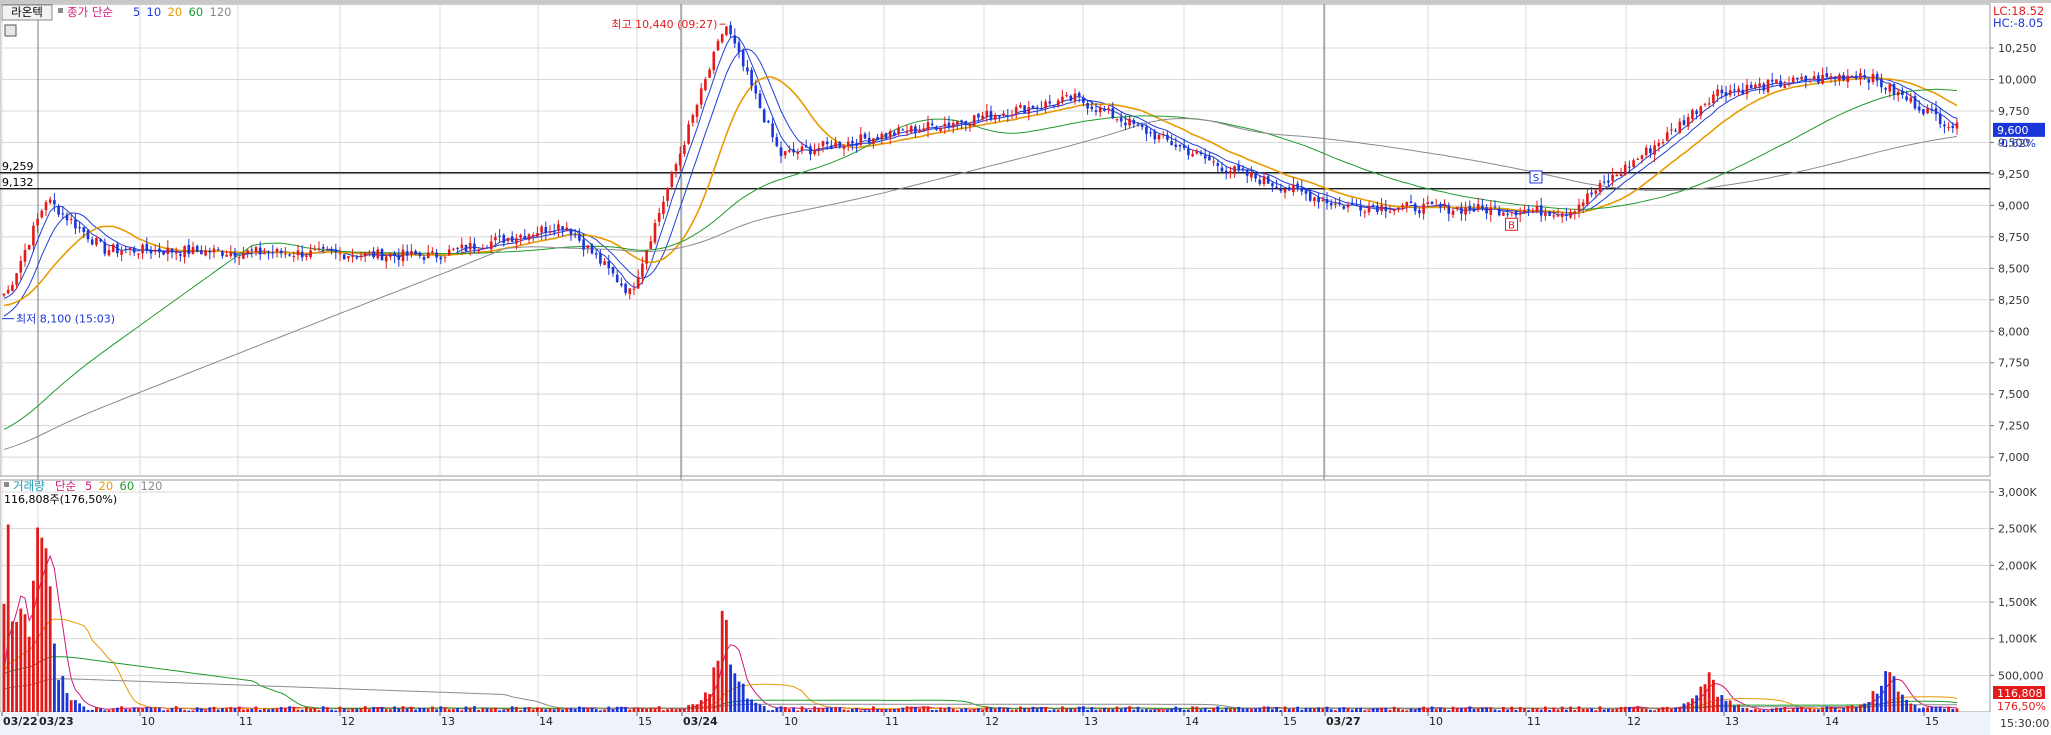 The width and height of the screenshot is (2051, 735). What do you see at coordinates (1091, 721) in the screenshot?
I see `time-tick-label: 13` at bounding box center [1091, 721].